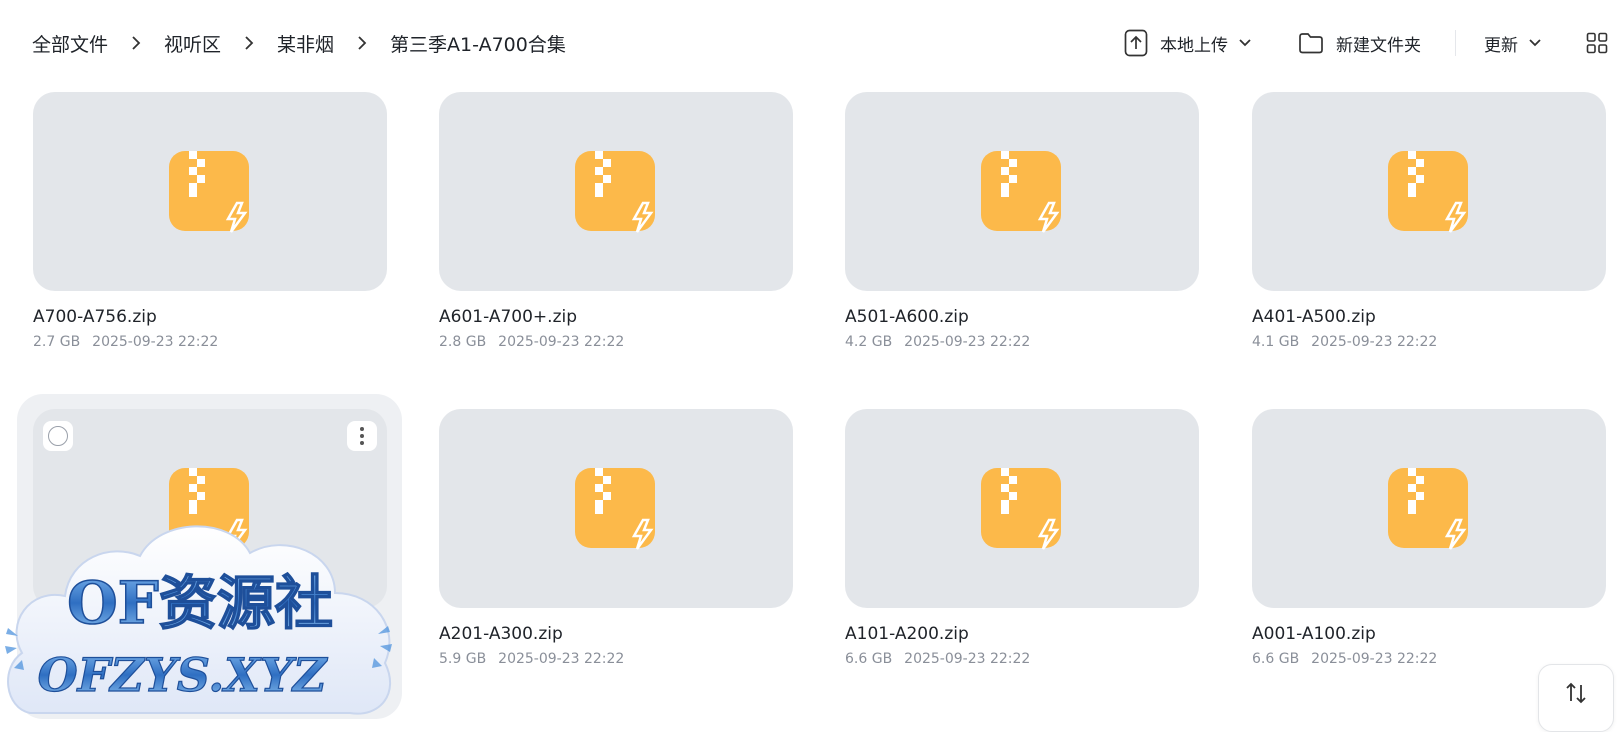  What do you see at coordinates (183, 675) in the screenshot?
I see `watermark-line2: OFZYS.XYZ` at bounding box center [183, 675].